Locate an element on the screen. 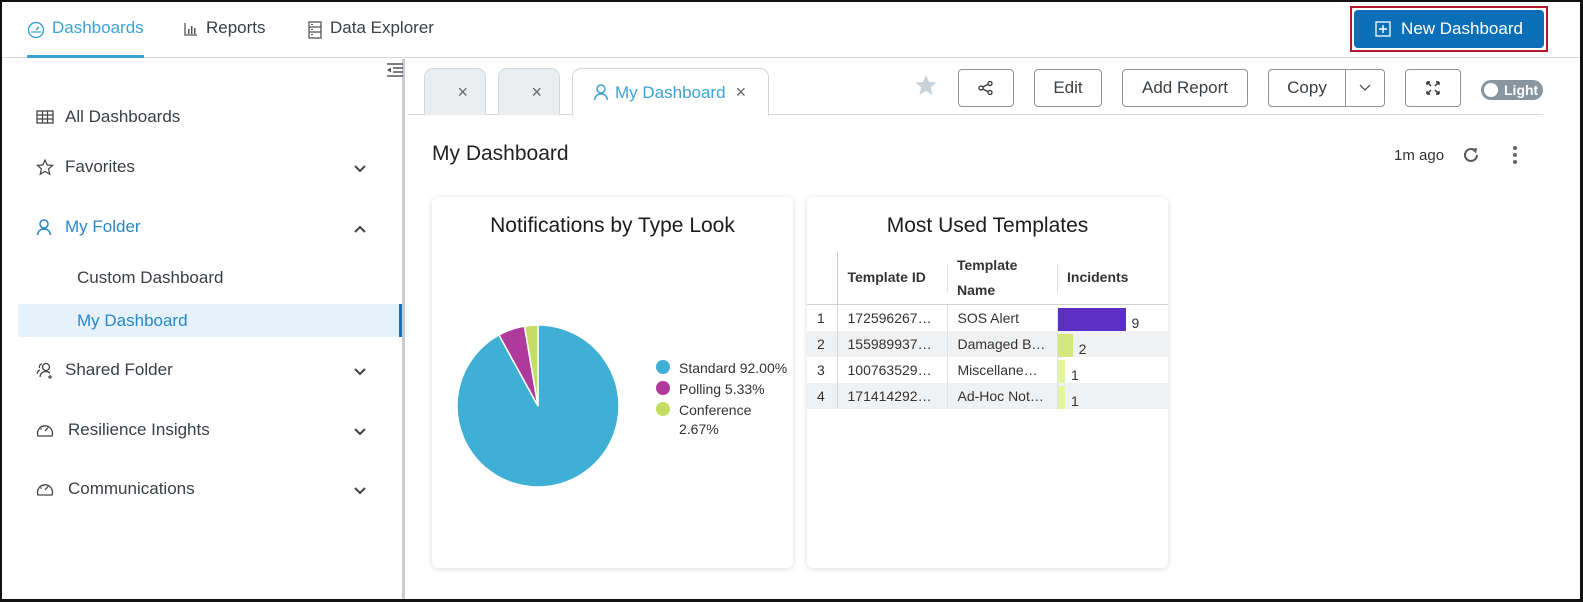 The height and width of the screenshot is (602, 1583). template-name-cell: SOS Alert is located at coordinates (1002, 317).